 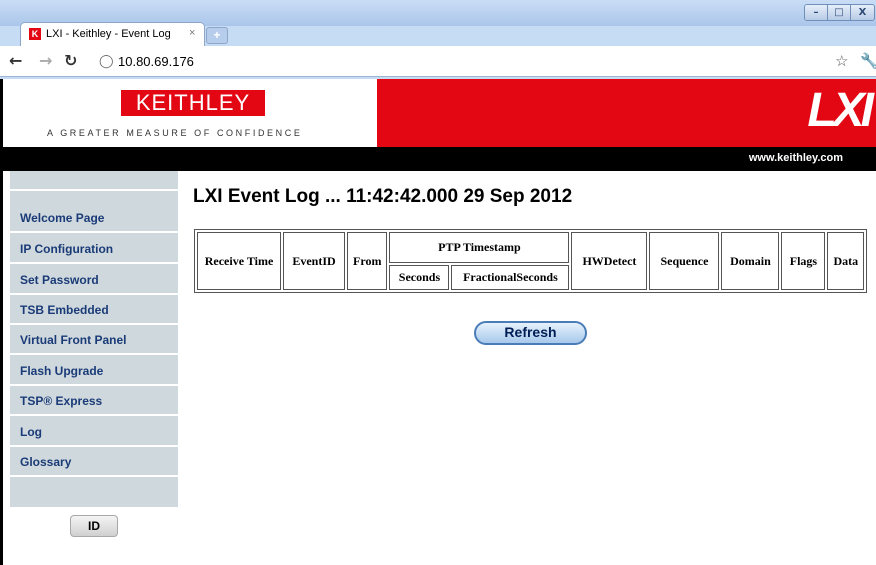 I want to click on bookmark-star-icon: ☆, so click(x=841, y=61).